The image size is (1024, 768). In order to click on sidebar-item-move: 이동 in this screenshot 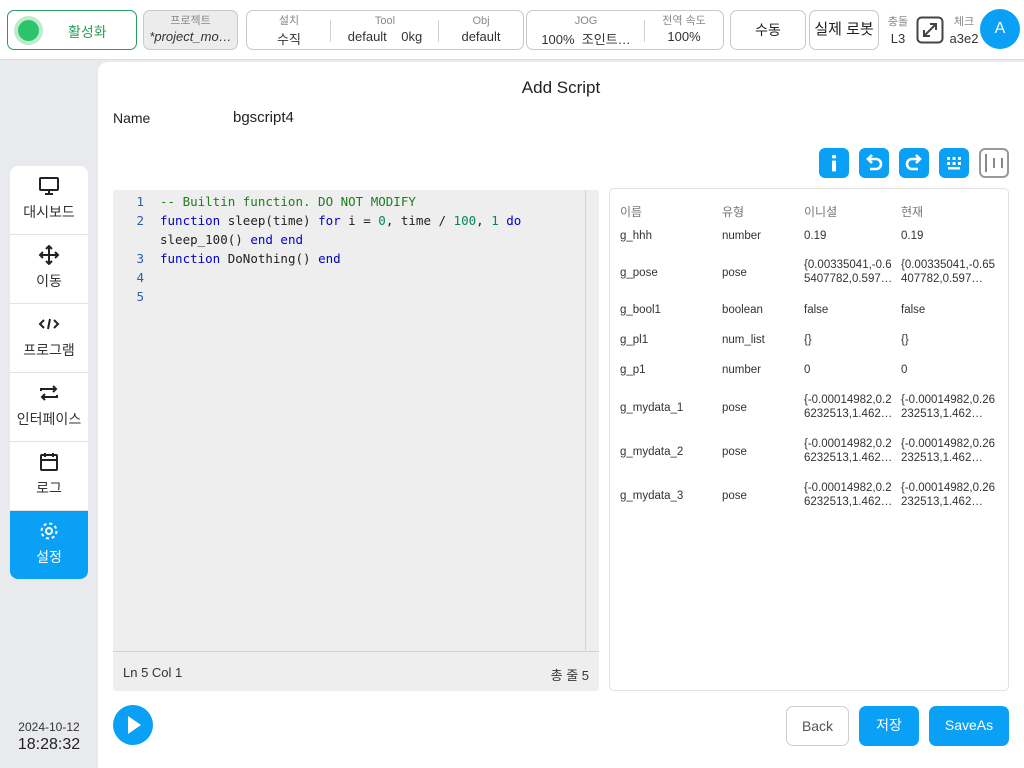, I will do `click(49, 269)`.